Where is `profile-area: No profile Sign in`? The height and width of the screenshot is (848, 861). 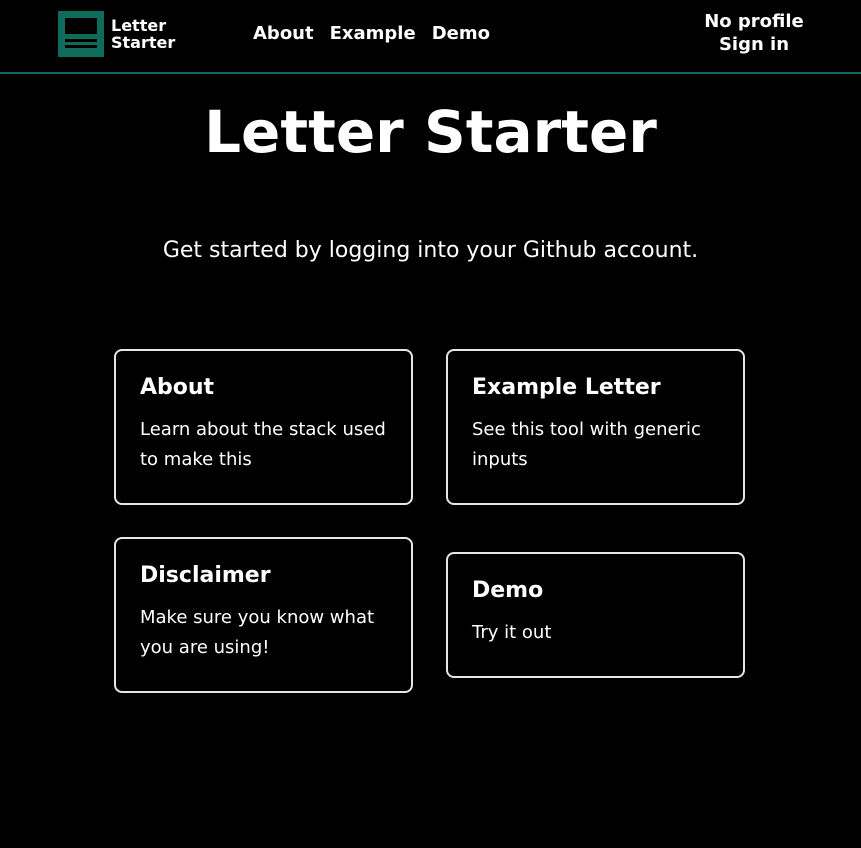
profile-area: No profile Sign in is located at coordinates (754, 33).